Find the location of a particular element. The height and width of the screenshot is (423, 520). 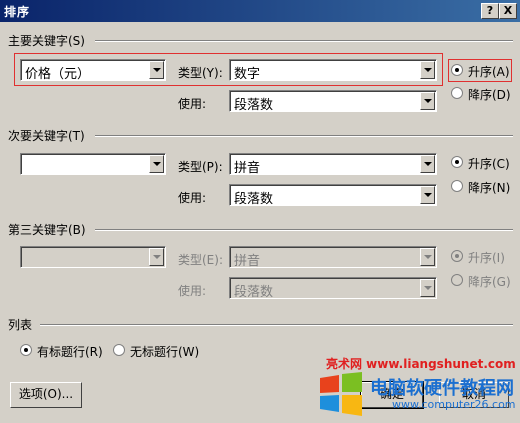

secondary-using-combo: 段落数 is located at coordinates (333, 195).